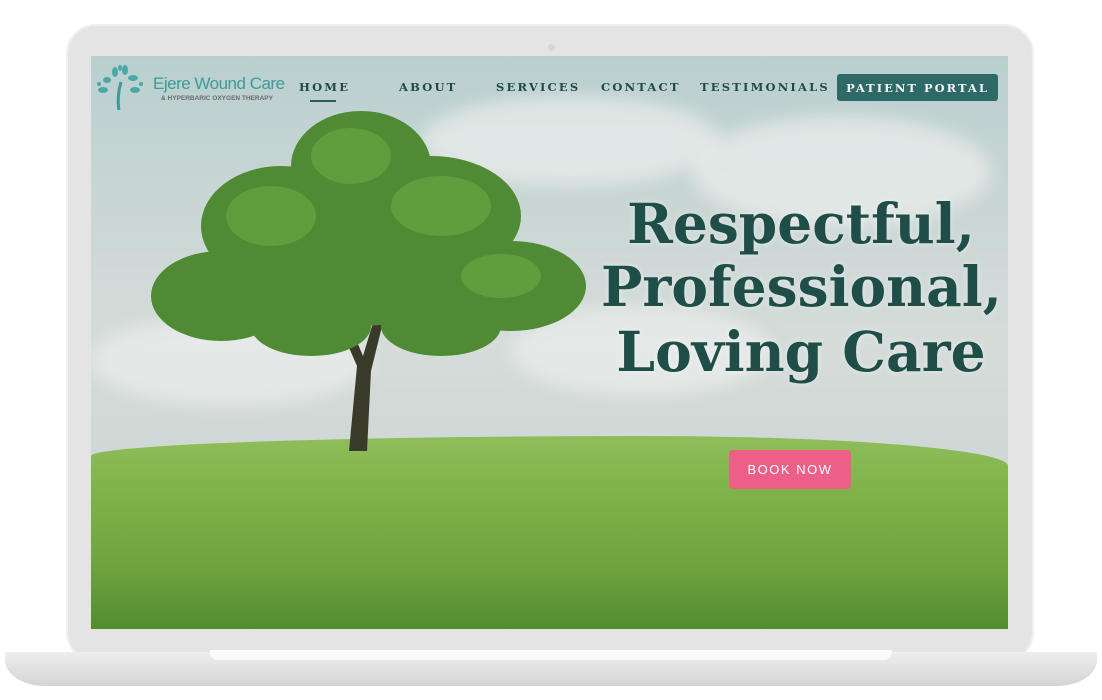 The height and width of the screenshot is (700, 1102). What do you see at coordinates (790, 469) in the screenshot?
I see `book-now-button: BOOK NOW` at bounding box center [790, 469].